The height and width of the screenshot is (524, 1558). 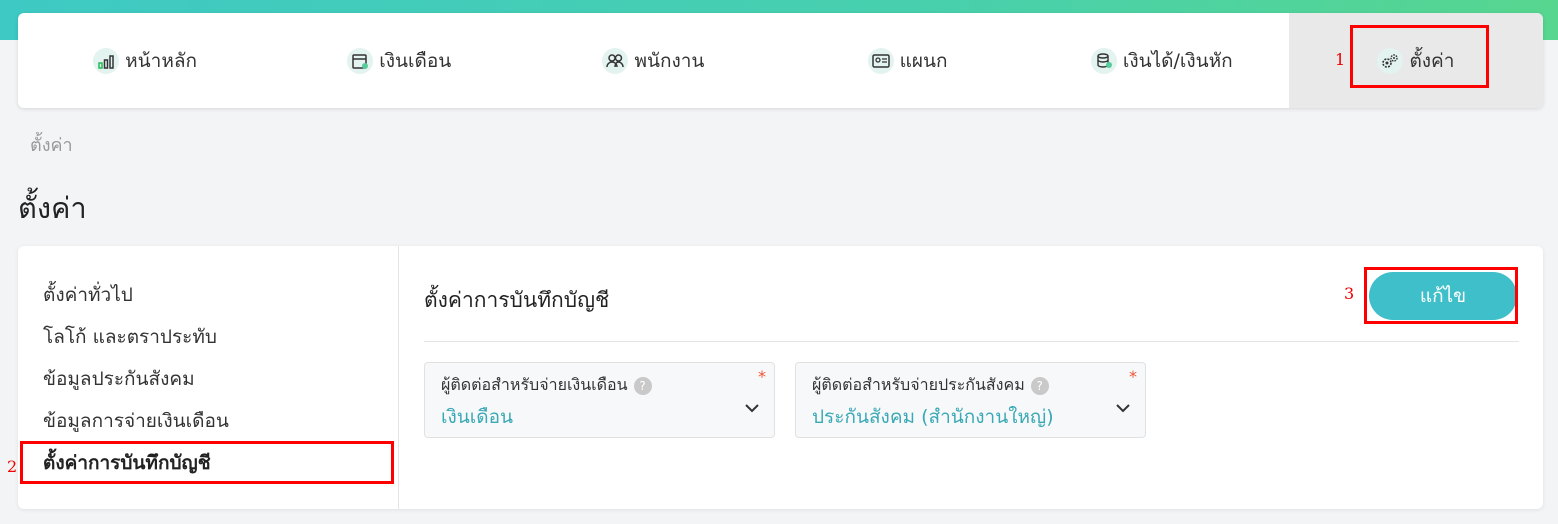 What do you see at coordinates (933, 417) in the screenshot?
I see `field-value: ประกันสังคม (สำนักงานใหญ่)` at bounding box center [933, 417].